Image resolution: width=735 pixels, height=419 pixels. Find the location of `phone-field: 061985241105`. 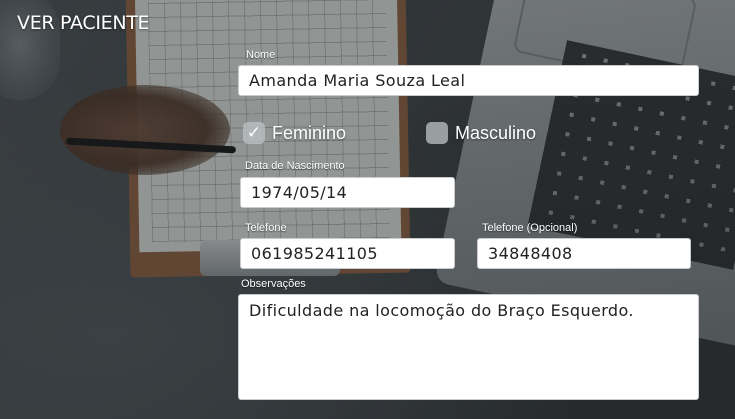

phone-field: 061985241105 is located at coordinates (347, 253).